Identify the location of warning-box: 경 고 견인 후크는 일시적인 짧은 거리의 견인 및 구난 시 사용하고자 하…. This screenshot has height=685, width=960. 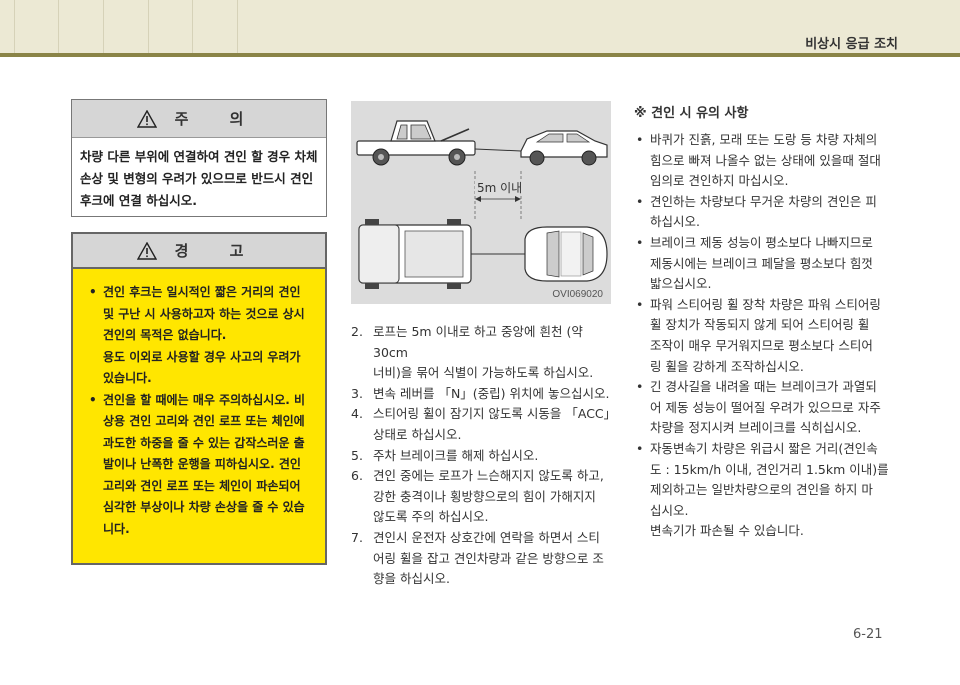
(199, 398).